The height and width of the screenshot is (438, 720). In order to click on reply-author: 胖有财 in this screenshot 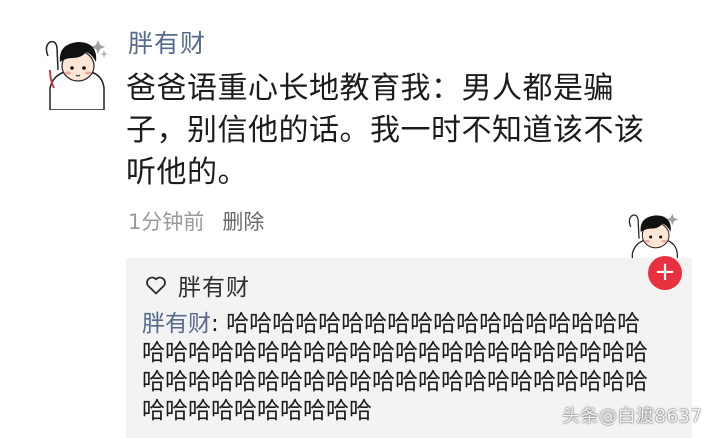, I will do `click(176, 324)`.